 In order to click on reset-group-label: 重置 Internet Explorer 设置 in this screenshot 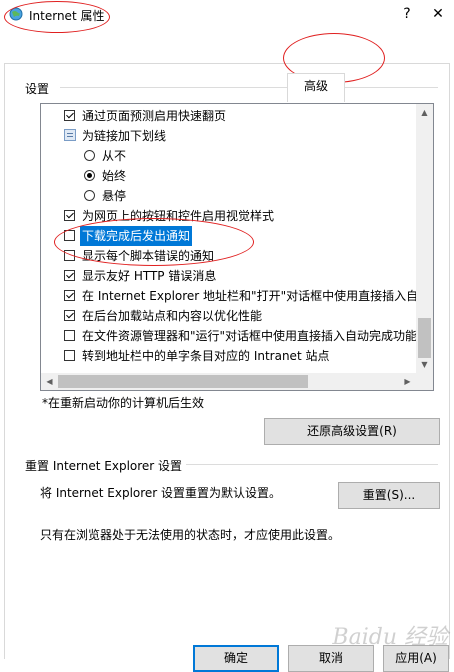, I will do `click(104, 466)`.